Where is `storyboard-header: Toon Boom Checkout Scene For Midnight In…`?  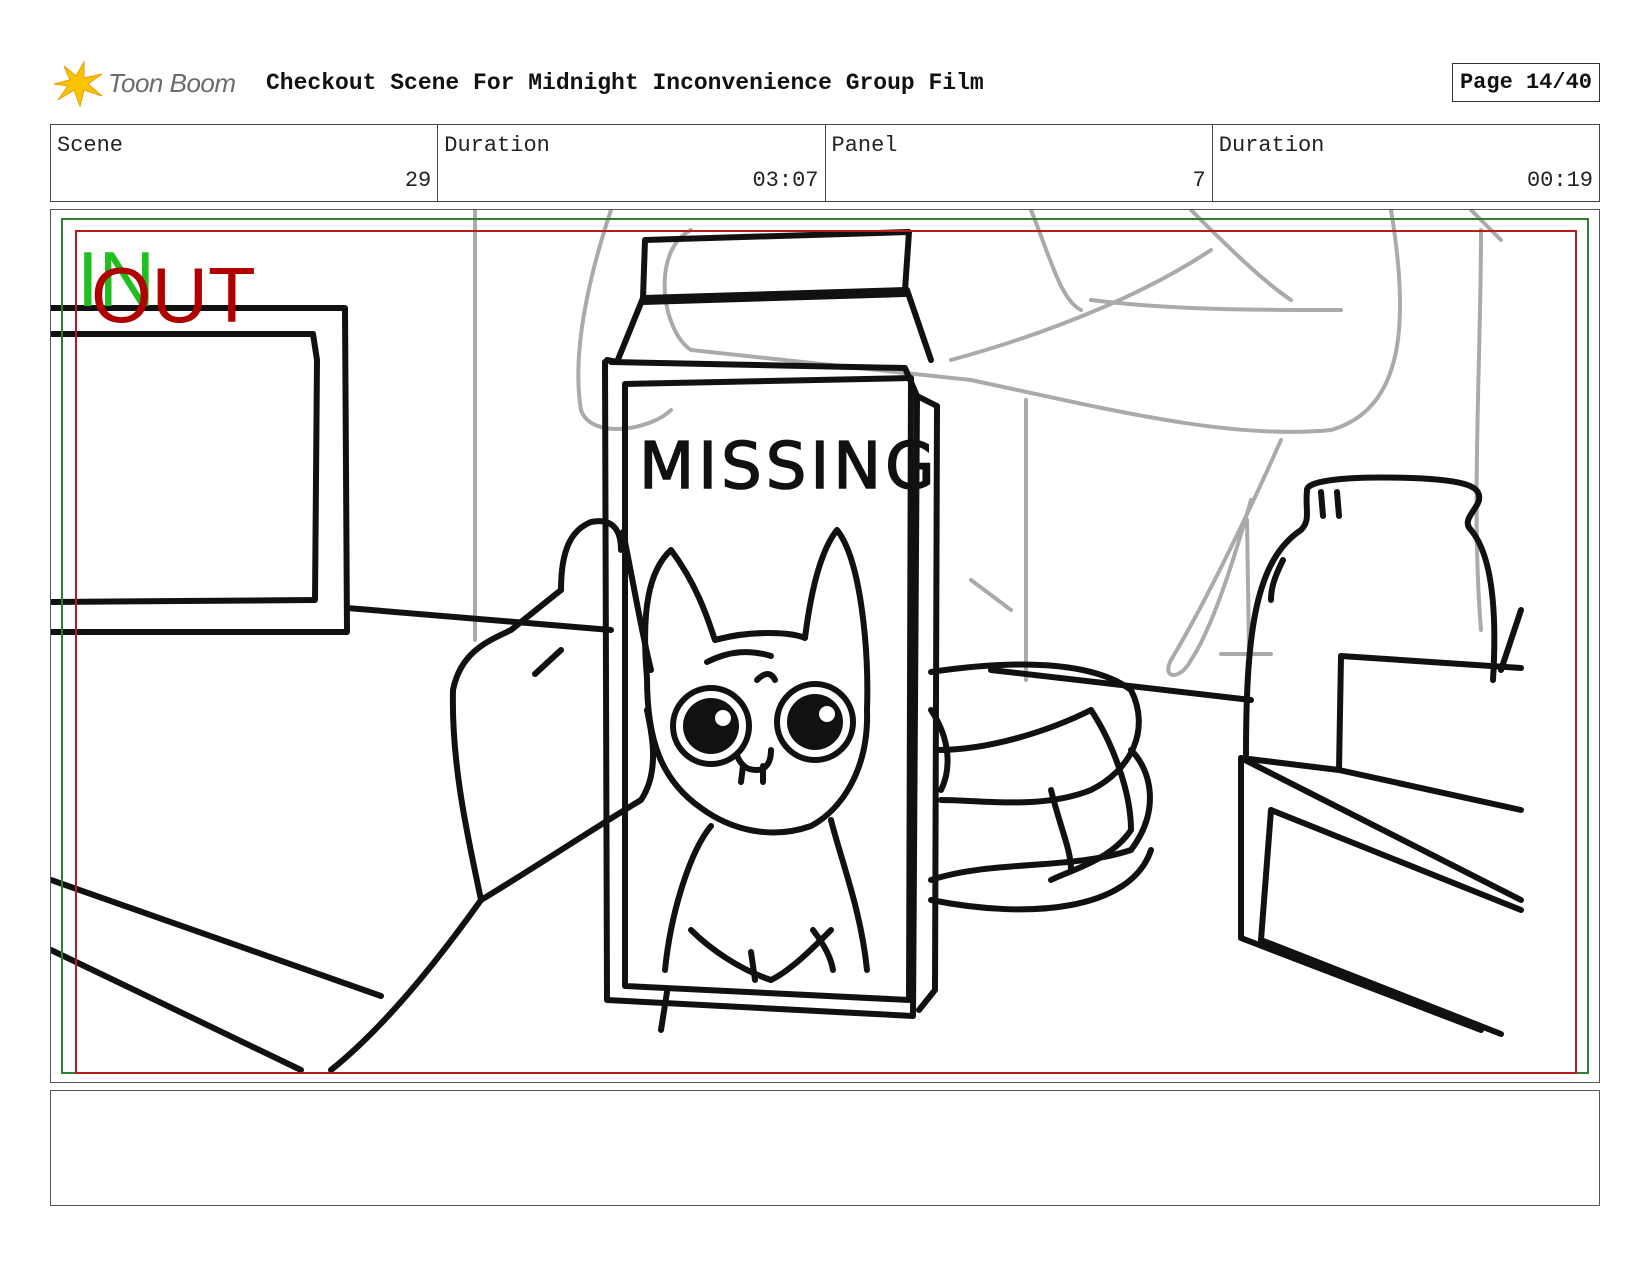 storyboard-header: Toon Boom Checkout Scene For Midnight In… is located at coordinates (825, 82).